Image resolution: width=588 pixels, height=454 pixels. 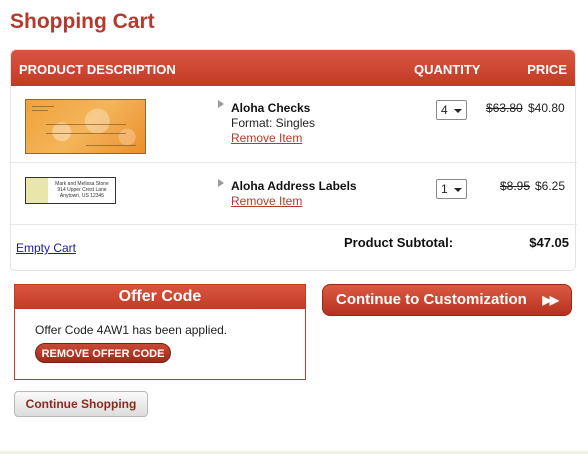 I want to click on quantity-value: 4, so click(x=444, y=110).